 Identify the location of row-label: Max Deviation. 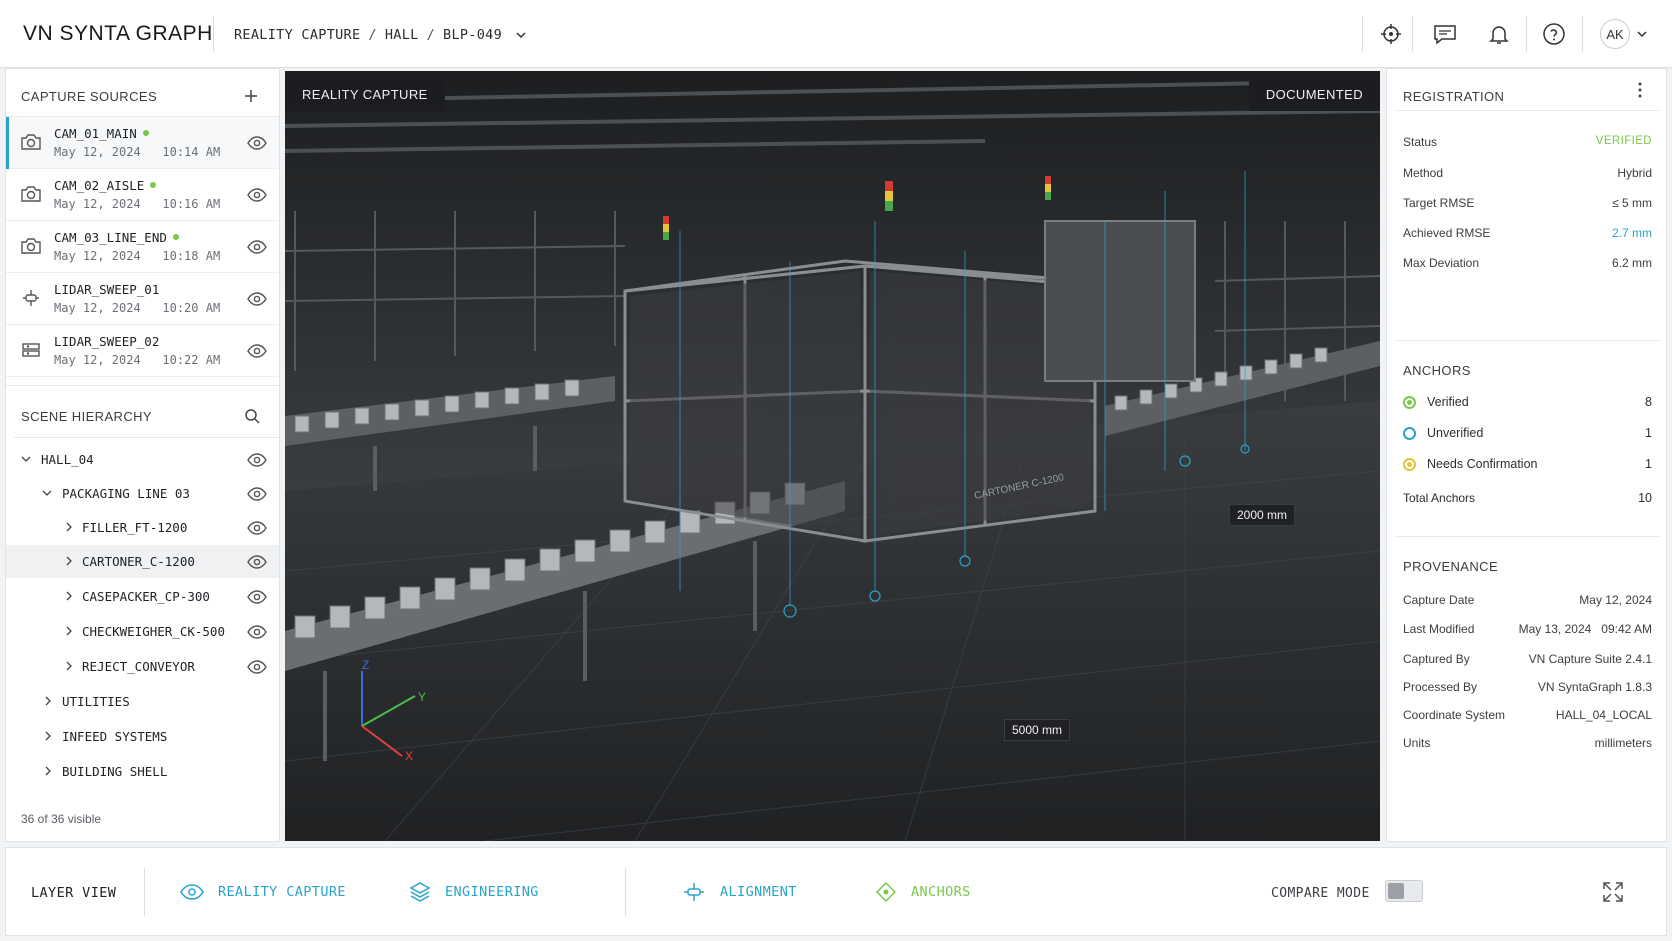
(1441, 263).